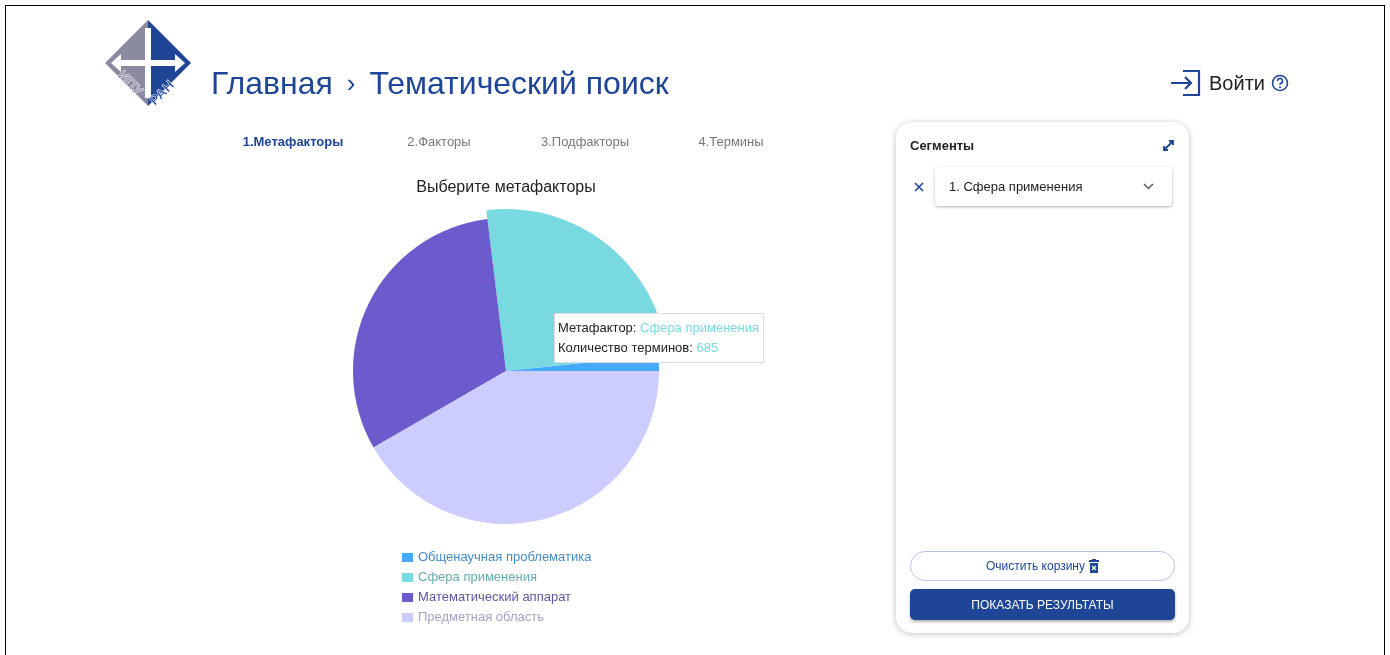  I want to click on legend-item: Общенаучная проблематика, so click(497, 557).